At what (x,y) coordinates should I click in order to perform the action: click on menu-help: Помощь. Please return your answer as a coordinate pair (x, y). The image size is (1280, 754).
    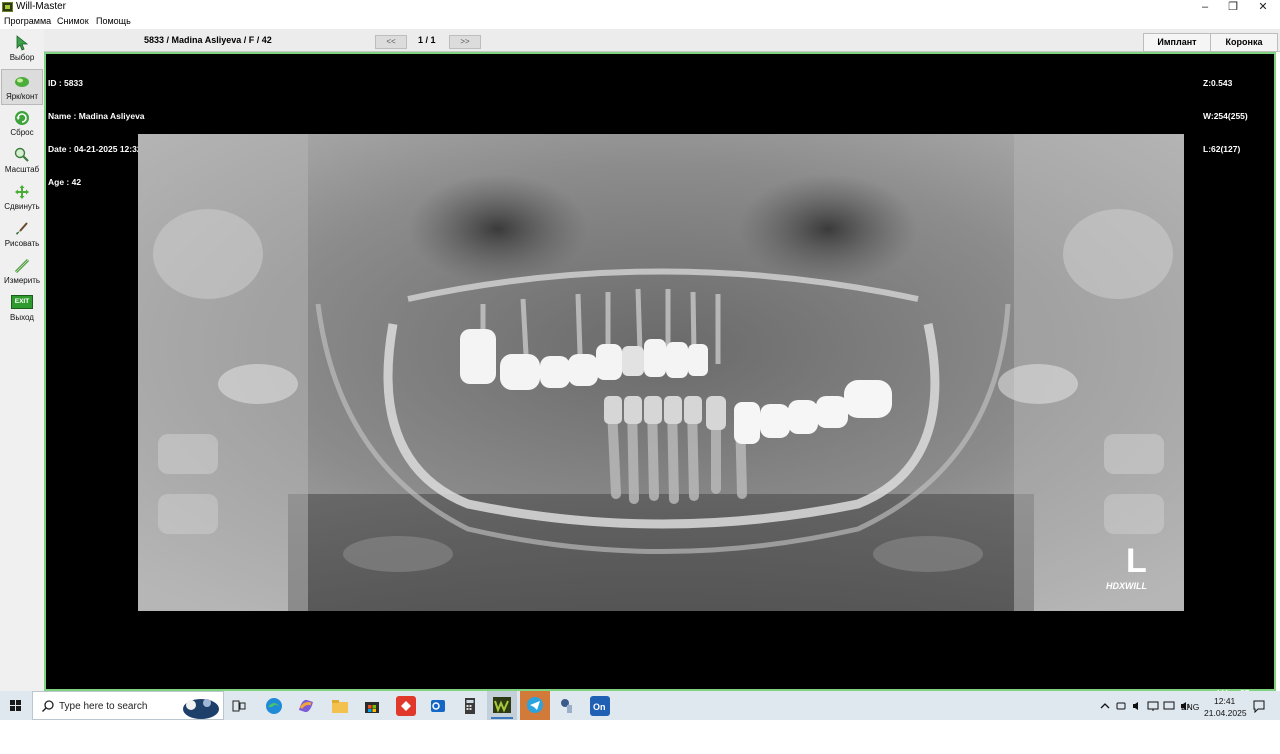
    Looking at the image, I should click on (113, 21).